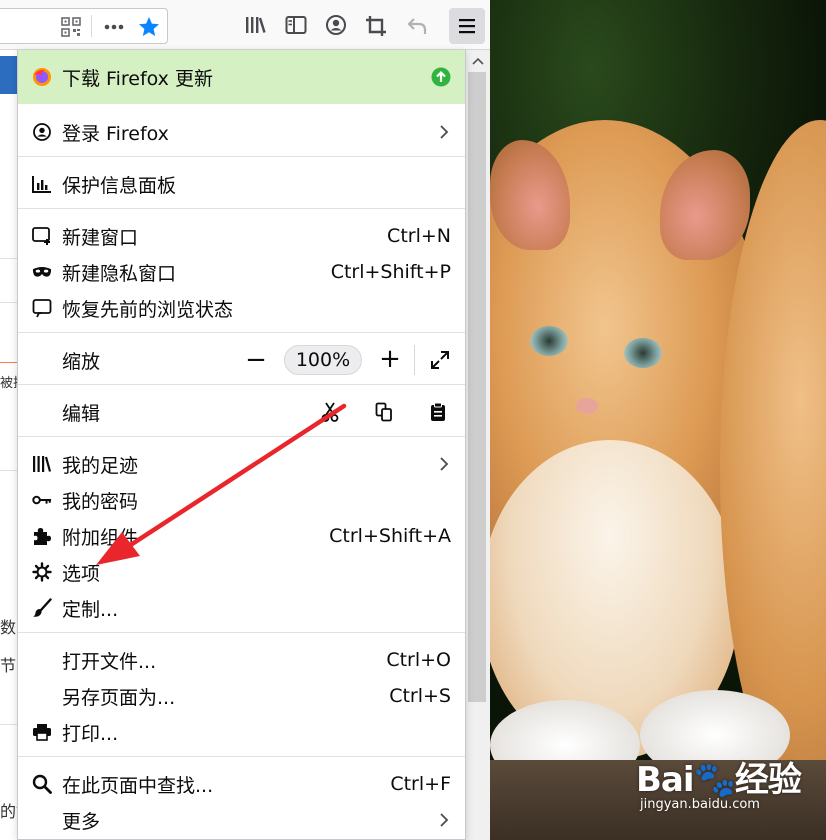 The height and width of the screenshot is (840, 826). Describe the element at coordinates (241, 820) in the screenshot. I see `menu-item-more: 更多` at that location.